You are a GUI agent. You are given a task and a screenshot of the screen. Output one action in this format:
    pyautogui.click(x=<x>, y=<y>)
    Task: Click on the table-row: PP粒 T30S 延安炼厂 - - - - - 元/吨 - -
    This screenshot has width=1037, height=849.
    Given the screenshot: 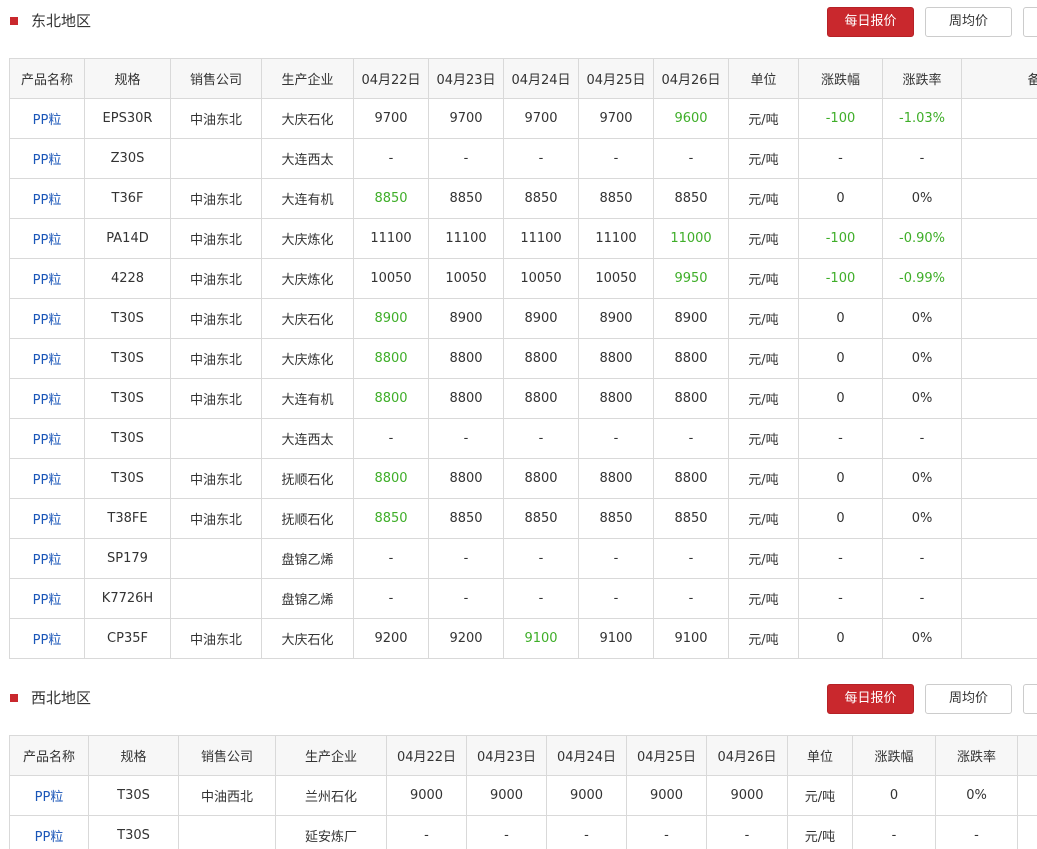 What is the action you would take?
    pyautogui.click(x=523, y=832)
    